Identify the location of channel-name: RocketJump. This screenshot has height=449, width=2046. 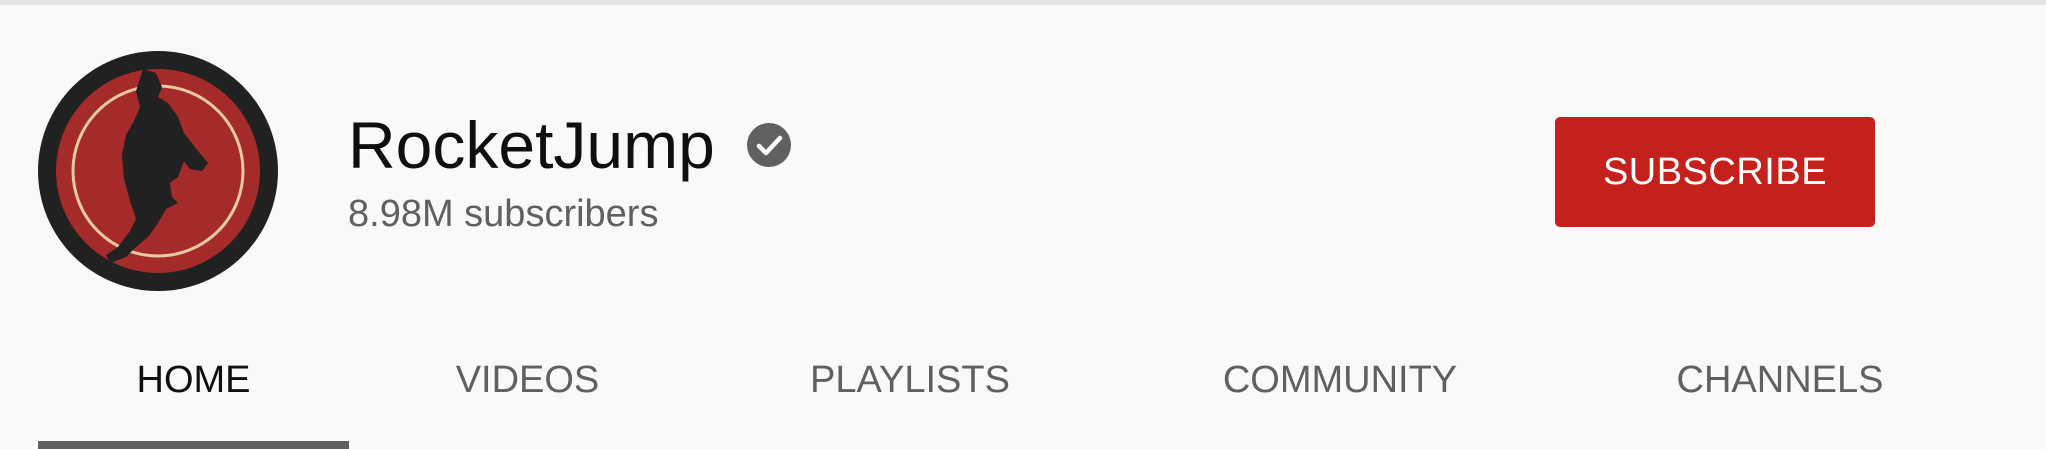
(531, 145).